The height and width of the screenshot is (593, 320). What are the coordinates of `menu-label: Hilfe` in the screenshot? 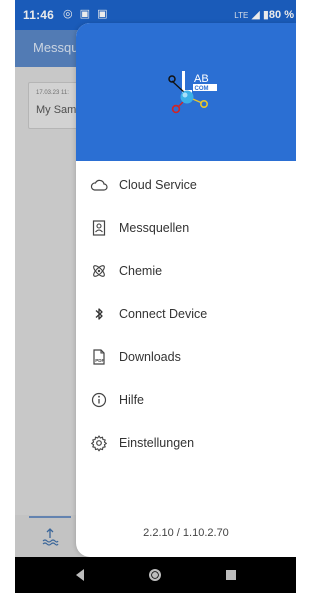 It's located at (132, 400).